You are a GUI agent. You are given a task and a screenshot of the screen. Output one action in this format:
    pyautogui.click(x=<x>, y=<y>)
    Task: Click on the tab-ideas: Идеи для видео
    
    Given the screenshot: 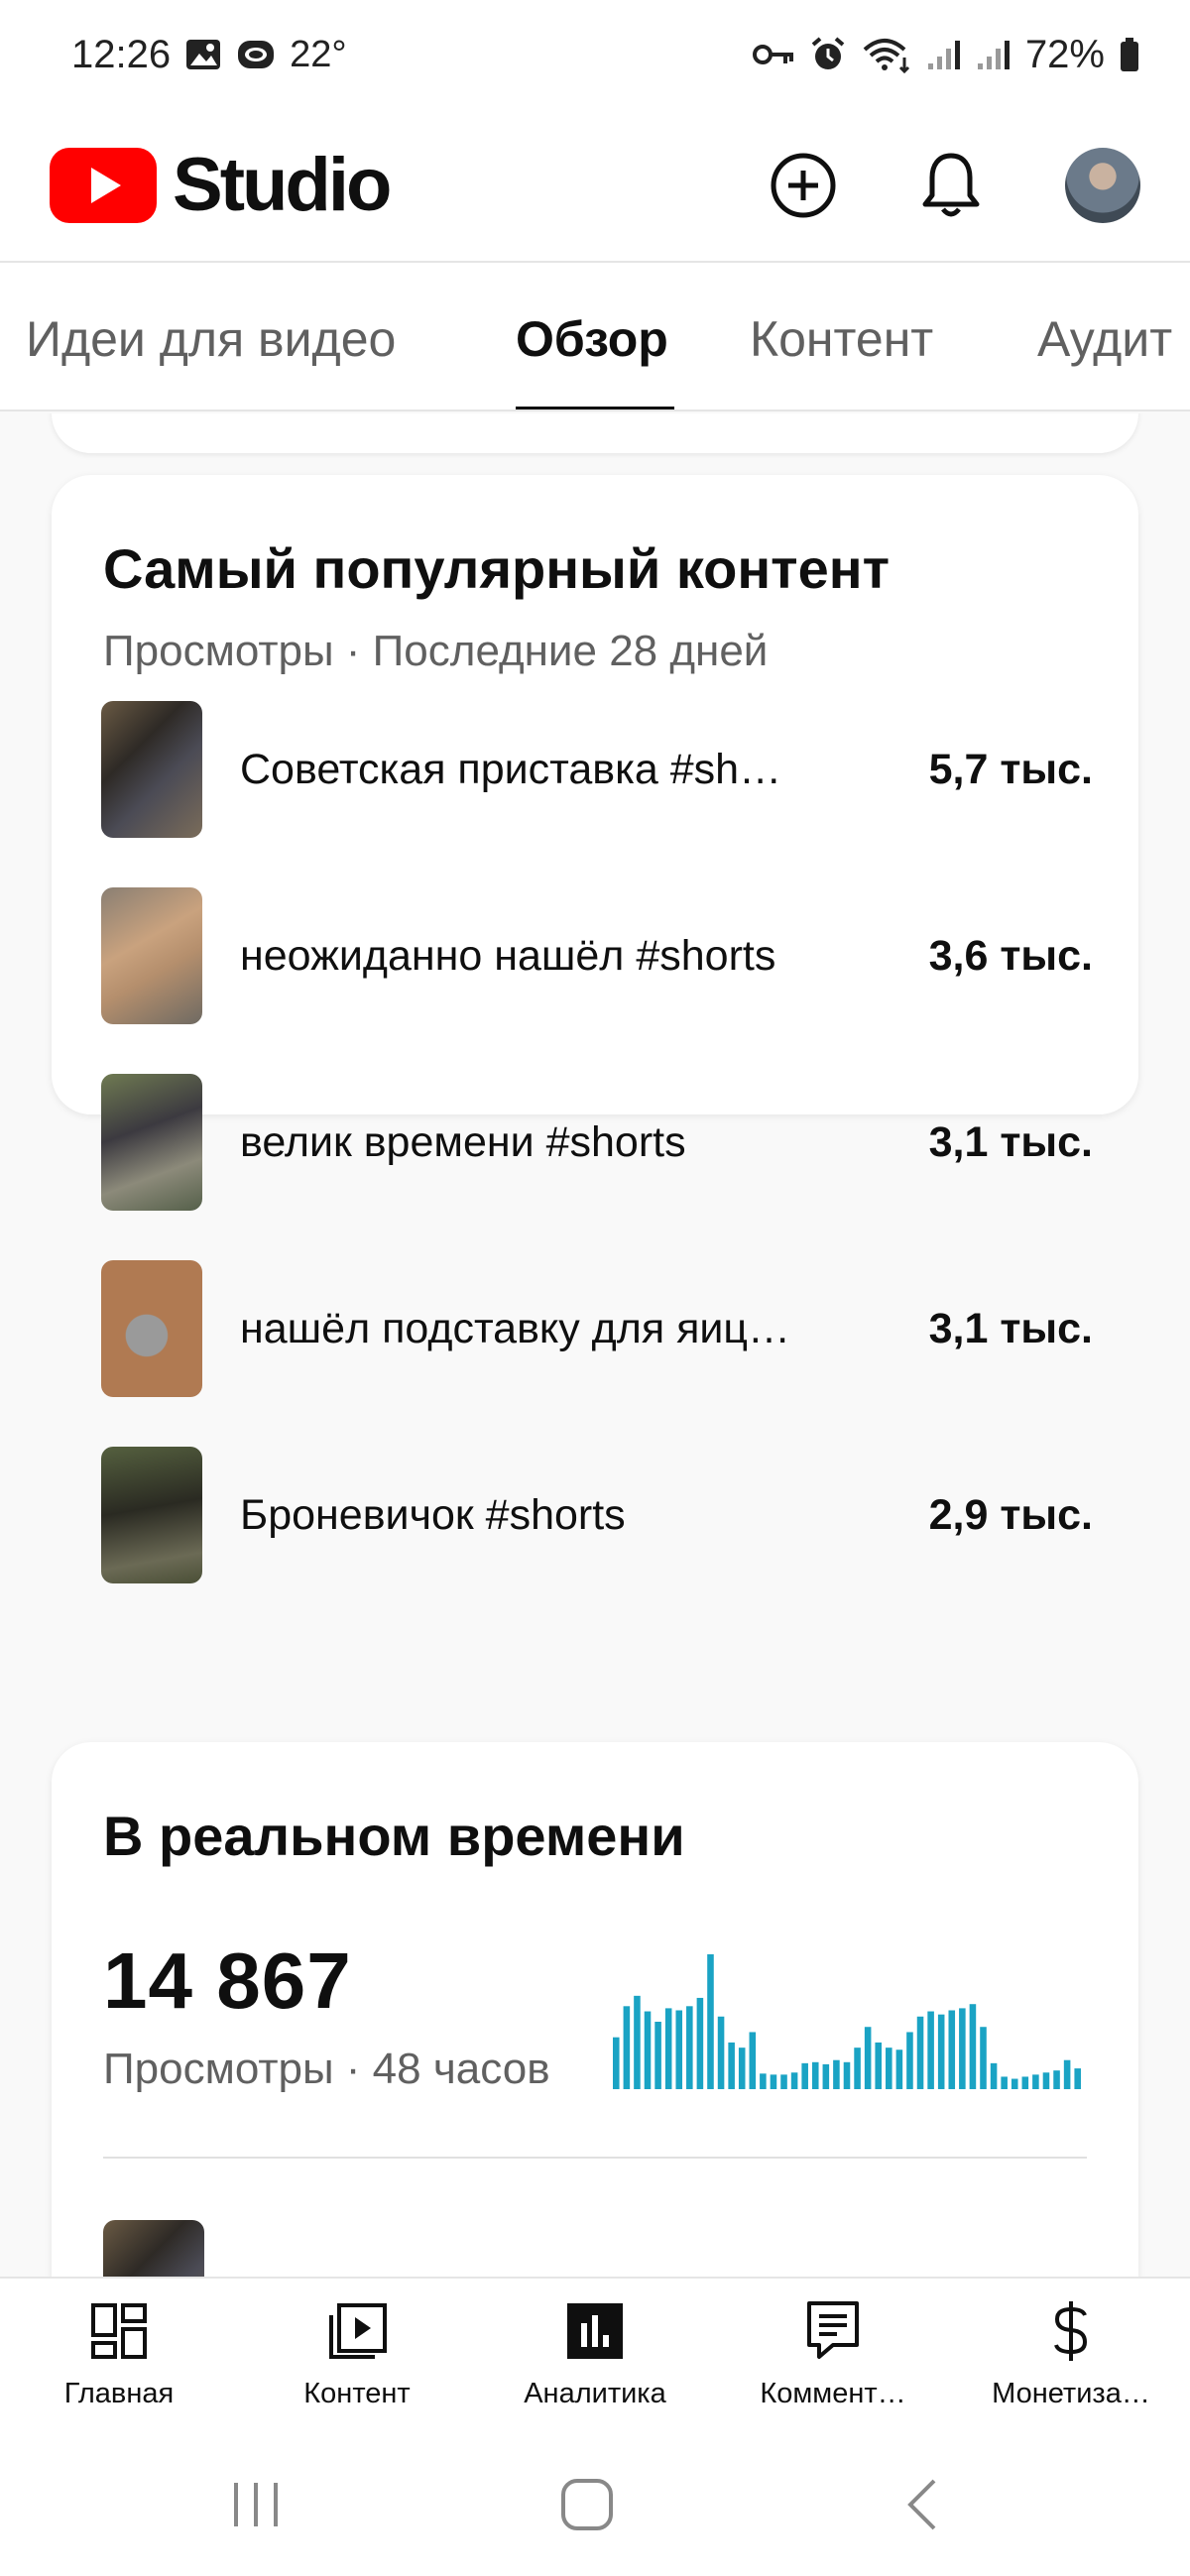 What is the action you would take?
    pyautogui.click(x=211, y=339)
    